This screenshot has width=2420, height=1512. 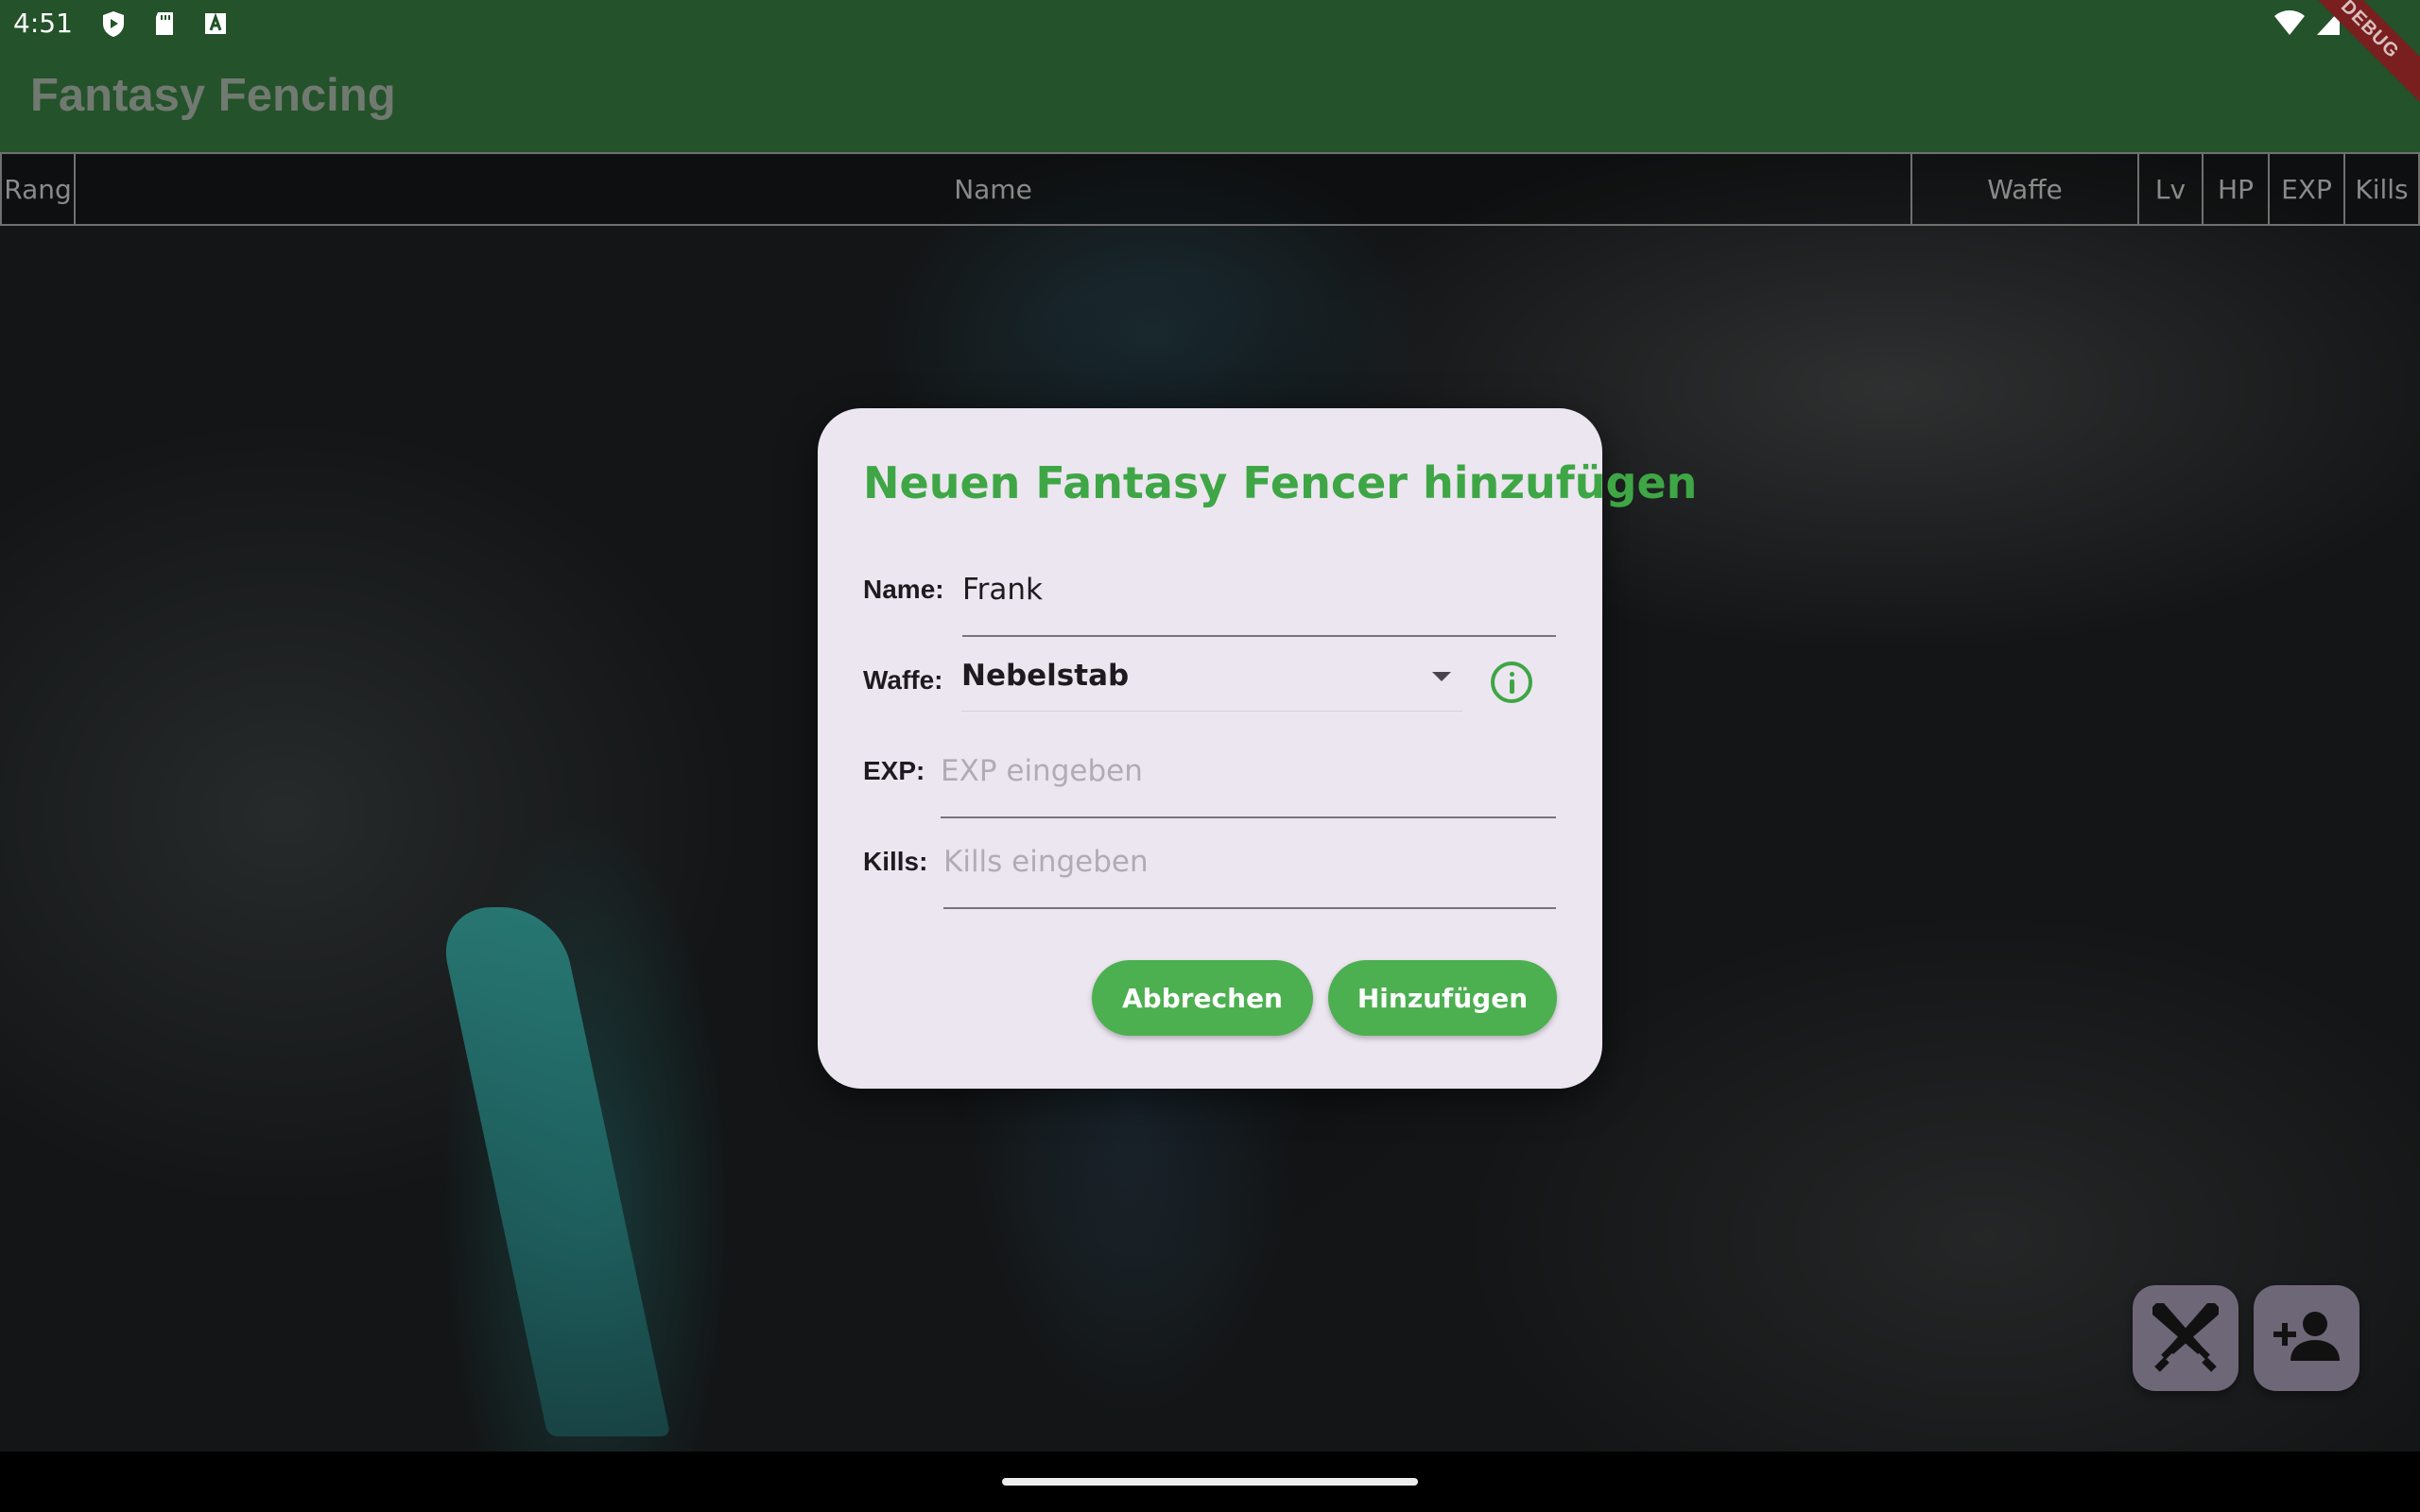 What do you see at coordinates (1046, 676) in the screenshot?
I see `waffe-selected-value: Nebelstab` at bounding box center [1046, 676].